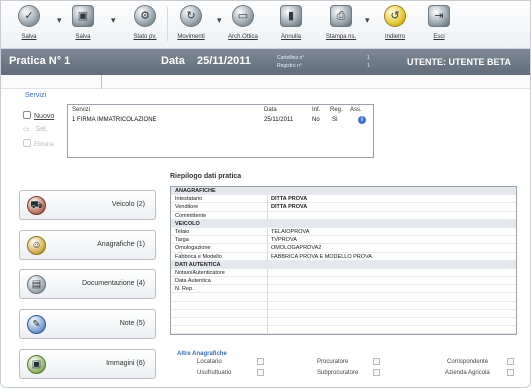 This screenshot has height=388, width=531. What do you see at coordinates (87, 205) in the screenshot?
I see `vehicle-button: ⛟ Veicolo (2)` at bounding box center [87, 205].